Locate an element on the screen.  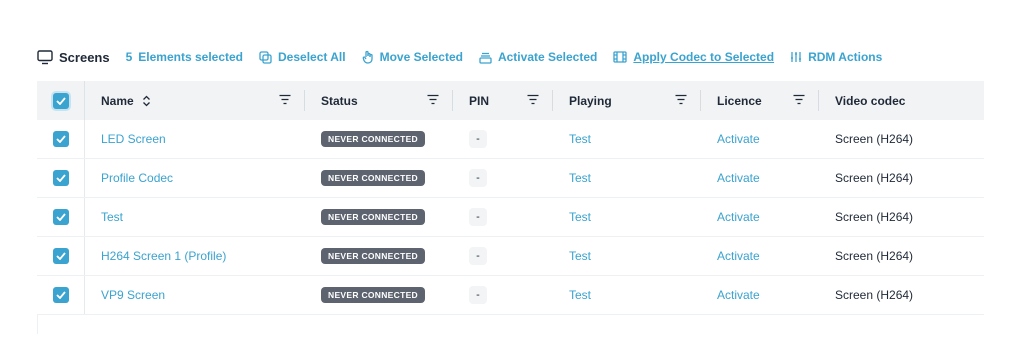
column-header-licence: Licence is located at coordinates (760, 100).